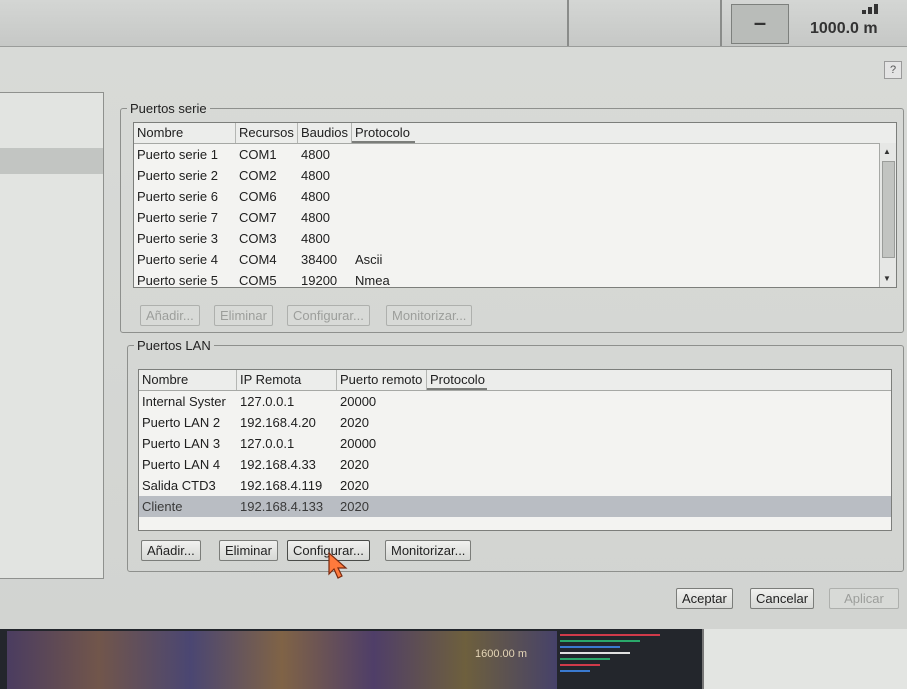 This screenshot has width=907, height=689. I want to click on column-header-recursos: Recursos, so click(267, 133).